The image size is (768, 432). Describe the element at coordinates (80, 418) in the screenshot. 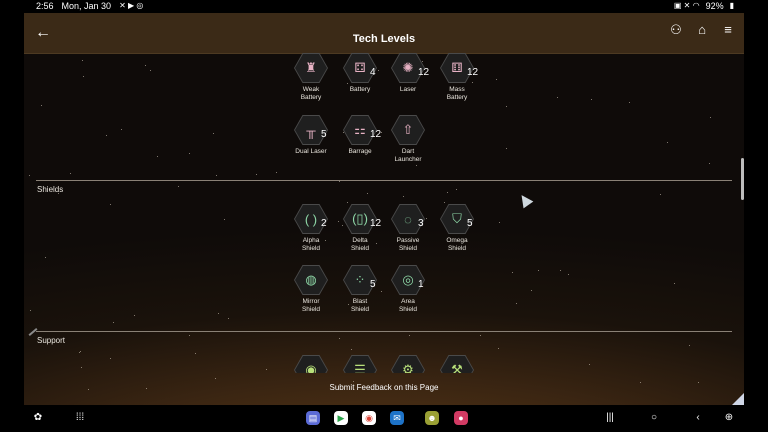

I see `app-drawer-icon: ⁞⁞⁞` at that location.